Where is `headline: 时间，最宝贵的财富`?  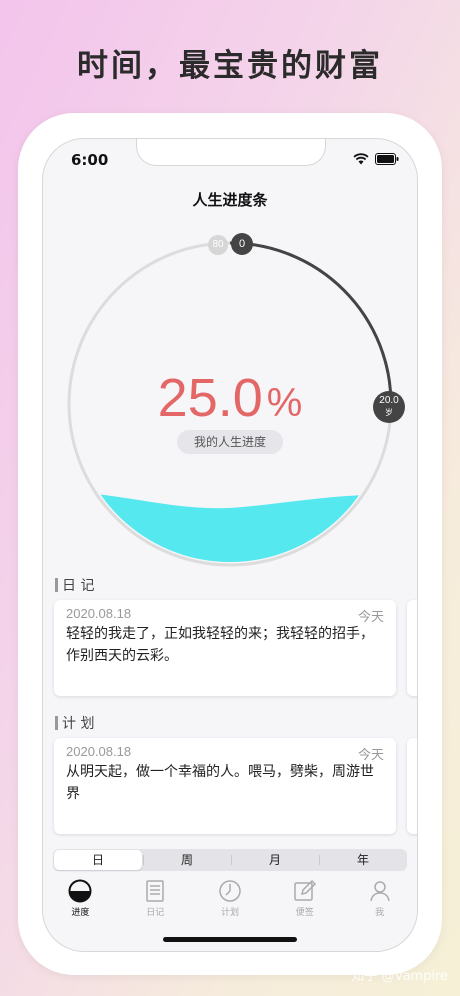
headline: 时间，最宝贵的财富 is located at coordinates (230, 66).